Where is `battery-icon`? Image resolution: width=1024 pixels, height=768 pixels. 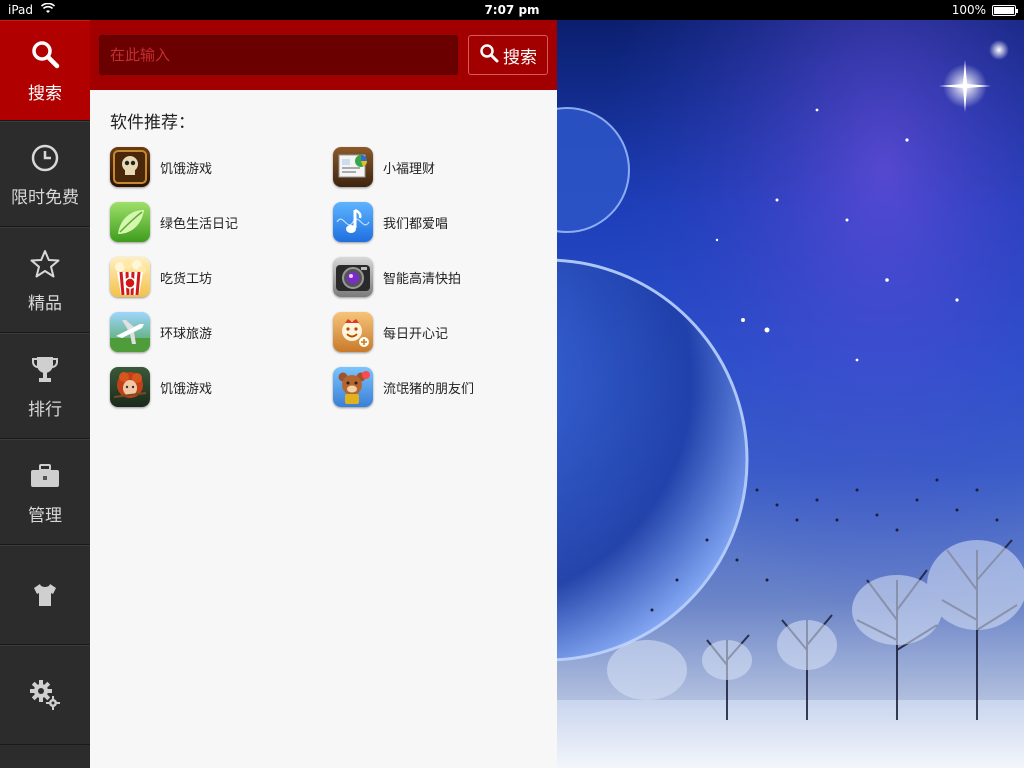 battery-icon is located at coordinates (1005, 10).